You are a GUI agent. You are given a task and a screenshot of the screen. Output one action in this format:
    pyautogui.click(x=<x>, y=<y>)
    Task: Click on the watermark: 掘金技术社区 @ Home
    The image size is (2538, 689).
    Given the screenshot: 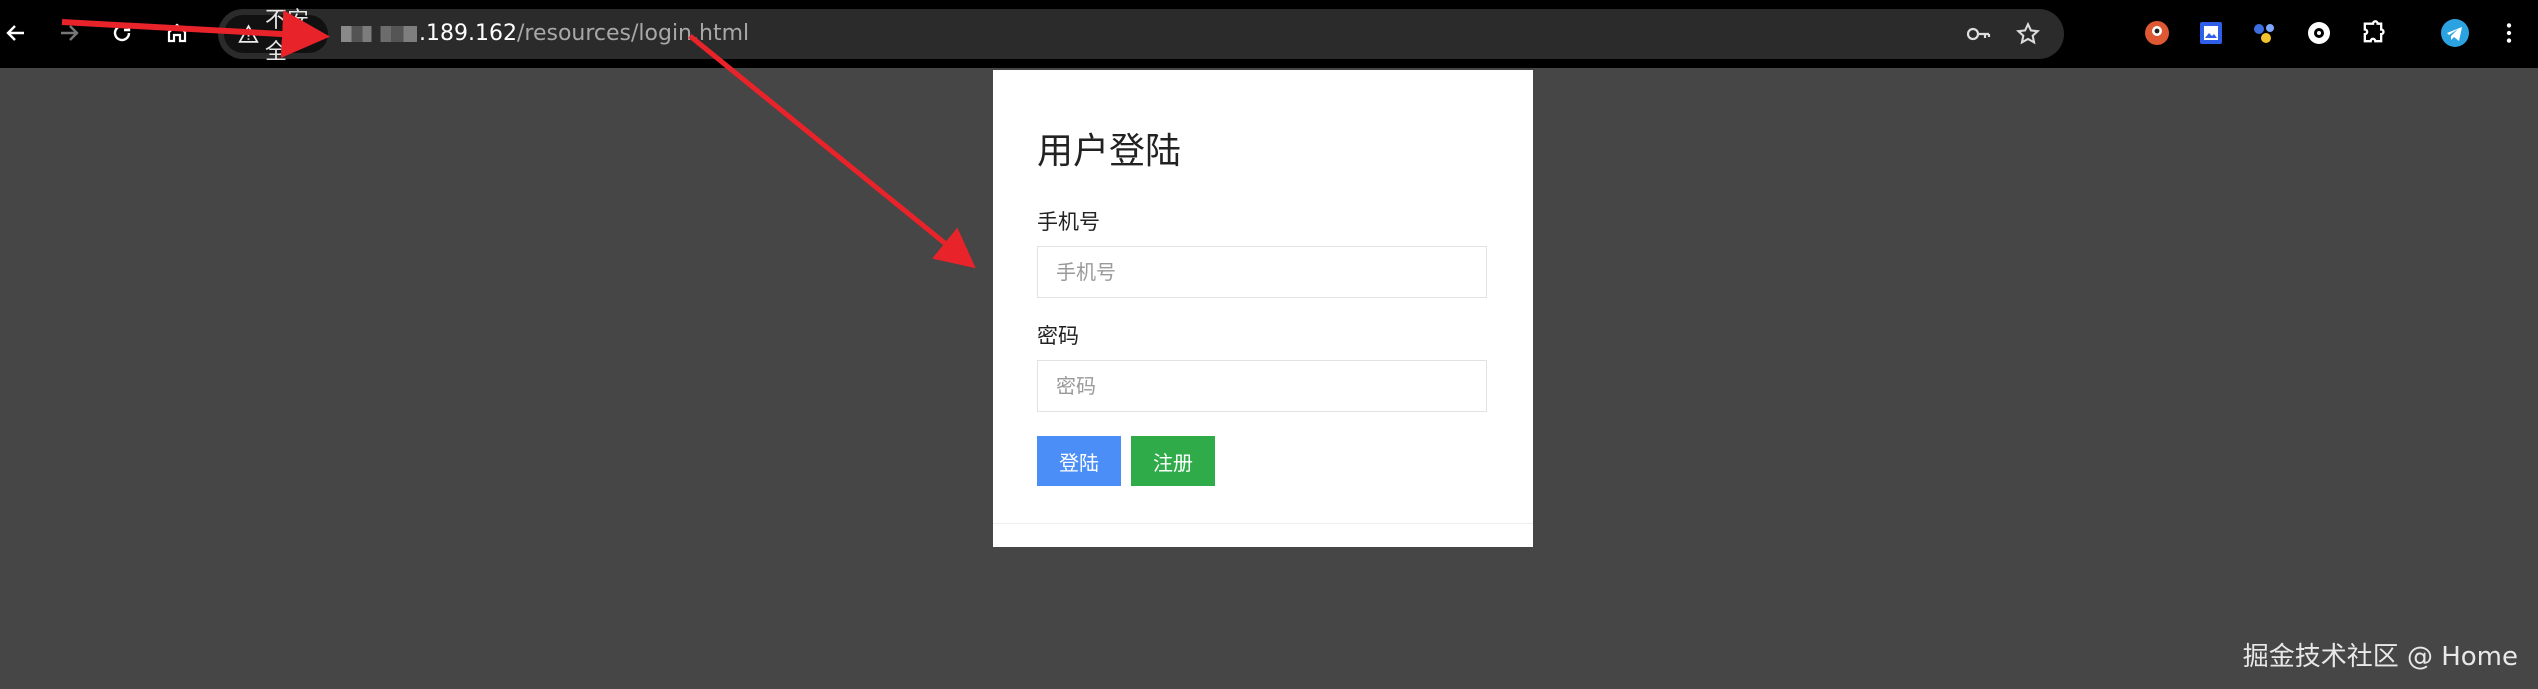 What is the action you would take?
    pyautogui.click(x=2380, y=657)
    